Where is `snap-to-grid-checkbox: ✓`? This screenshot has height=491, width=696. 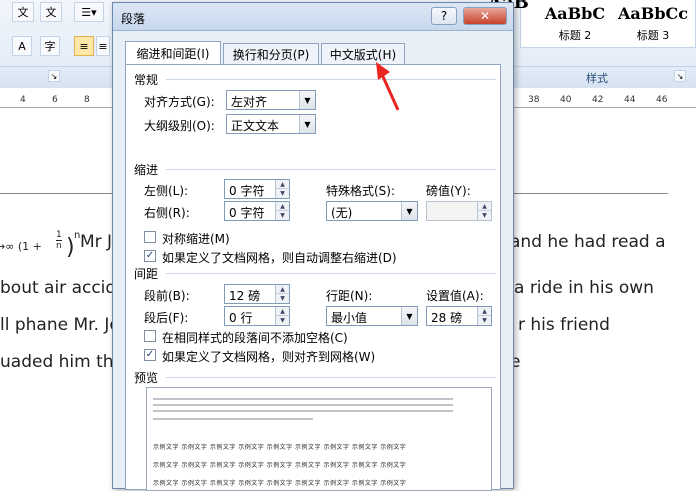 snap-to-grid-checkbox: ✓ is located at coordinates (150, 355).